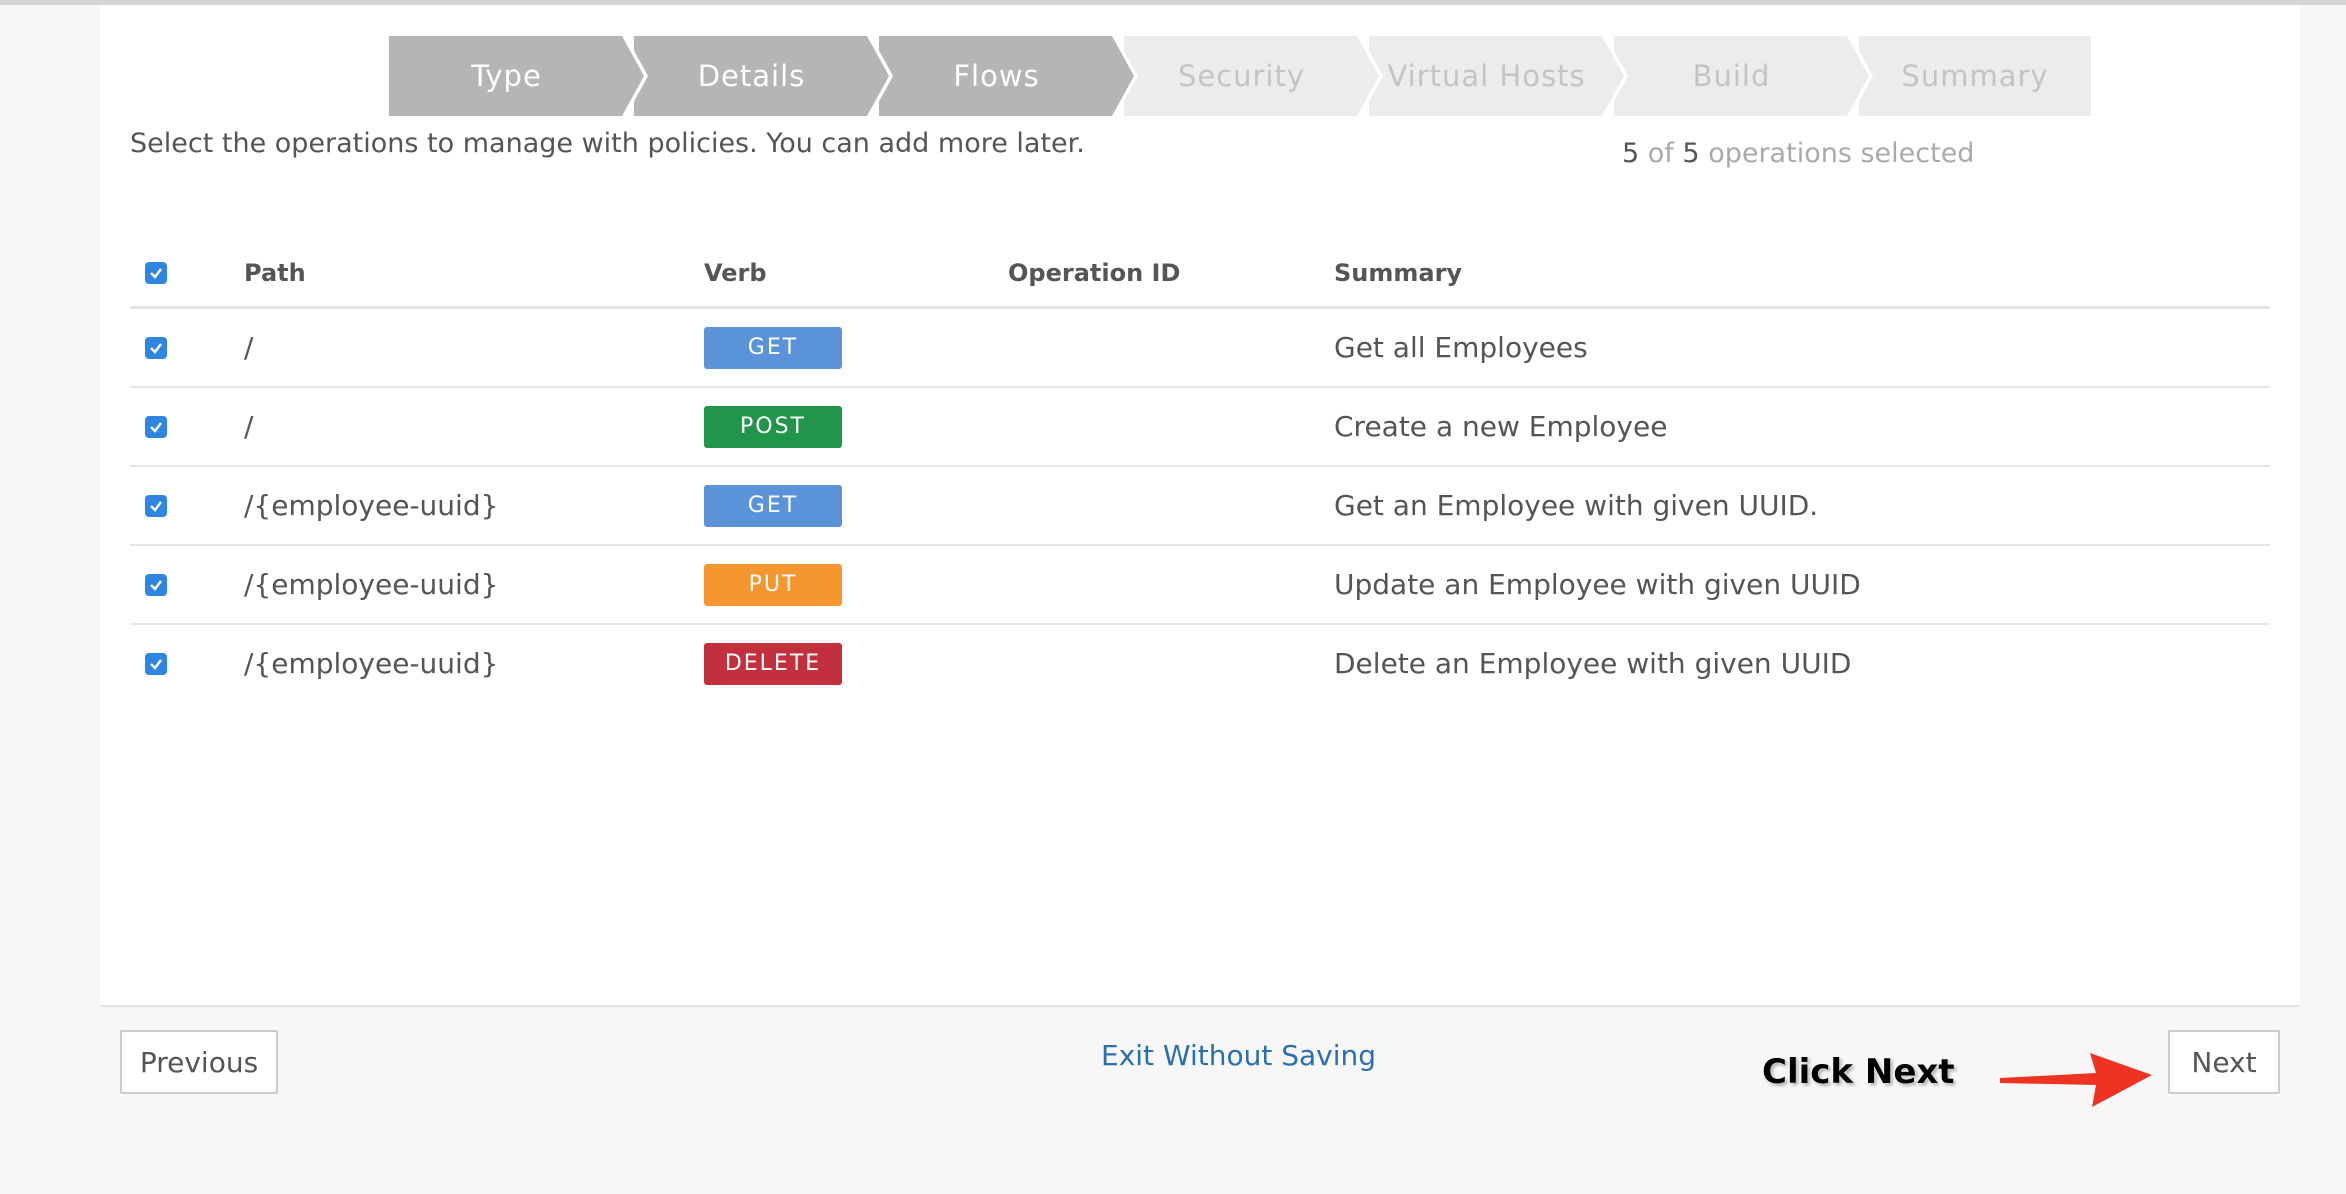  Describe the element at coordinates (1691, 153) in the screenshot. I see `total-count: 5` at that location.